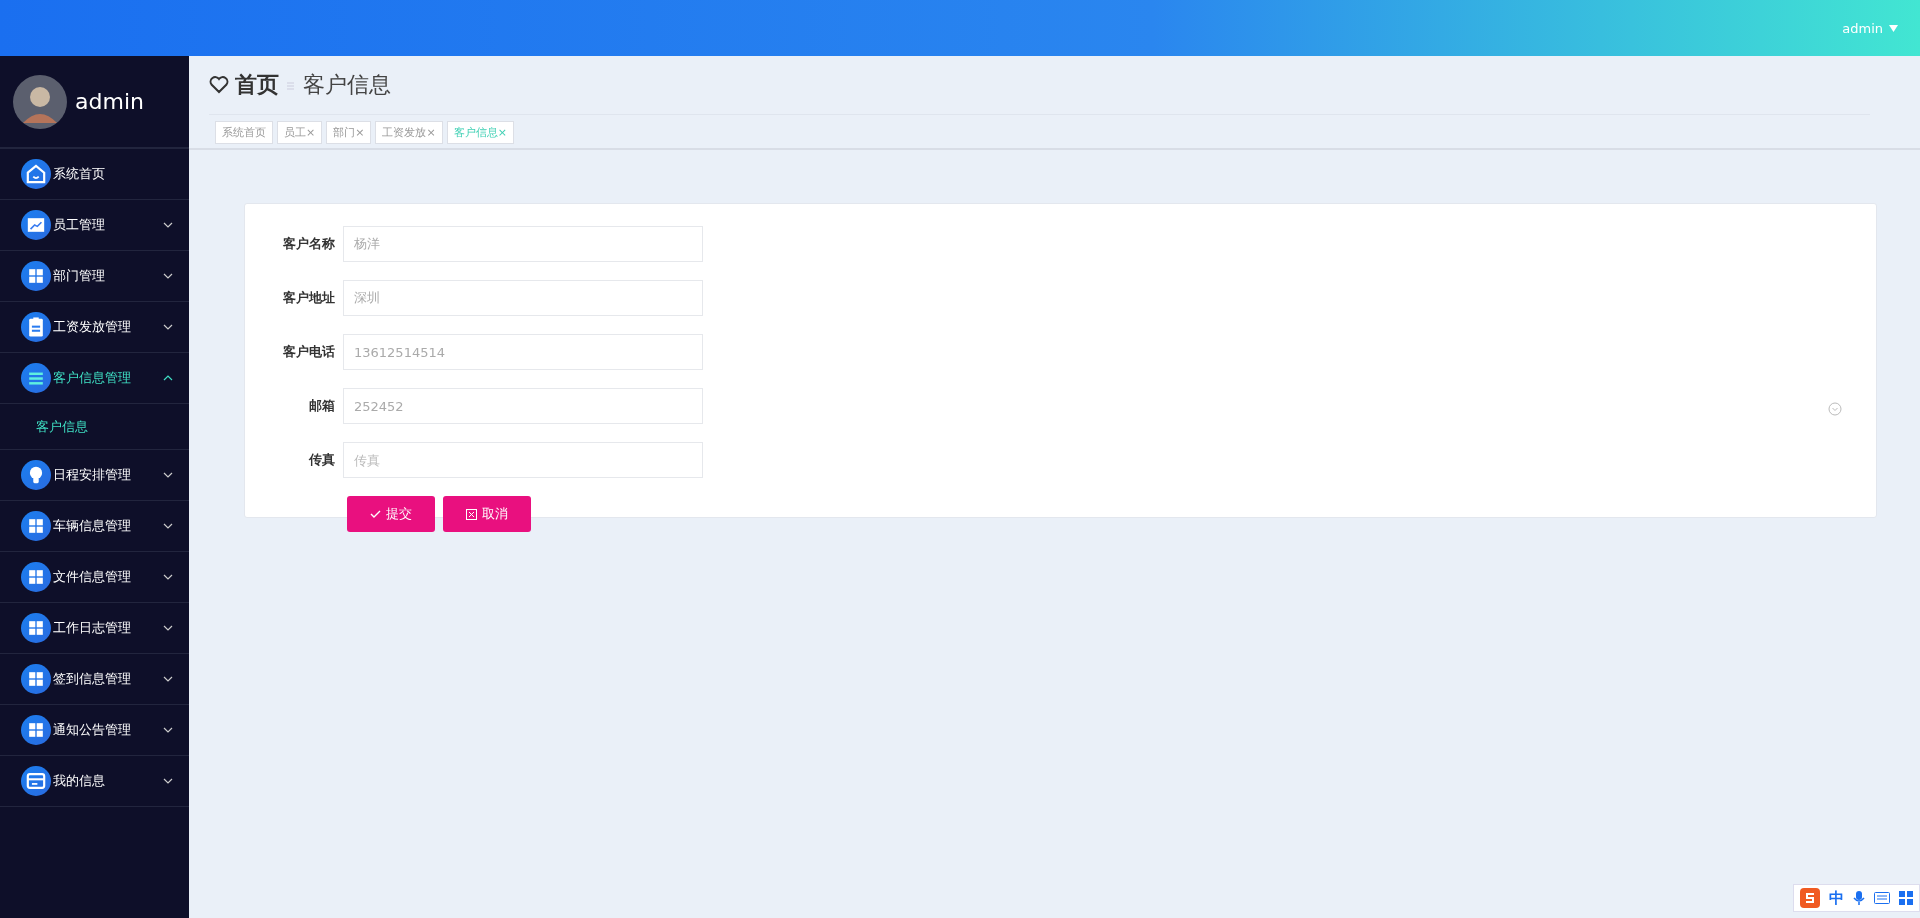  I want to click on sidebar-item: 客户信息管理, so click(94, 378).